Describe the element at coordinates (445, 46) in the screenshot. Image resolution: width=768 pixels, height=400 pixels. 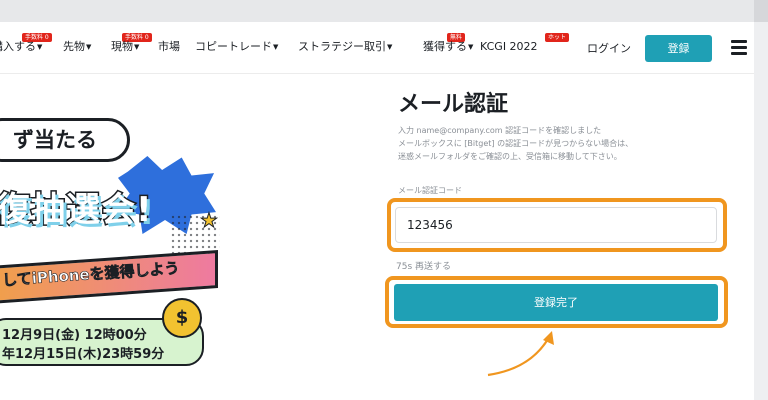
I see `nav-item-label: 獲得する` at that location.